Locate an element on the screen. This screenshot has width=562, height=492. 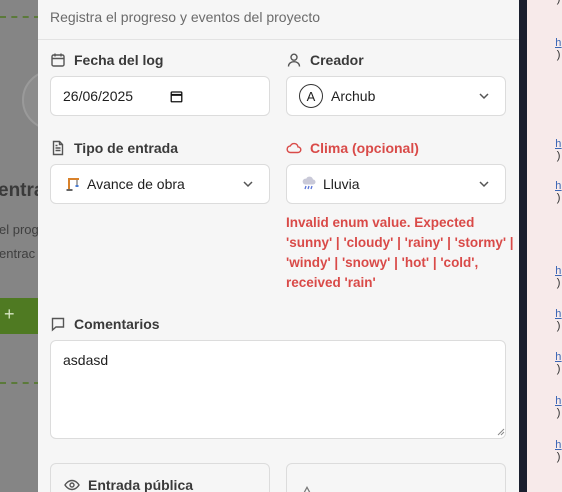
creator-select: A Archub is located at coordinates (396, 96).